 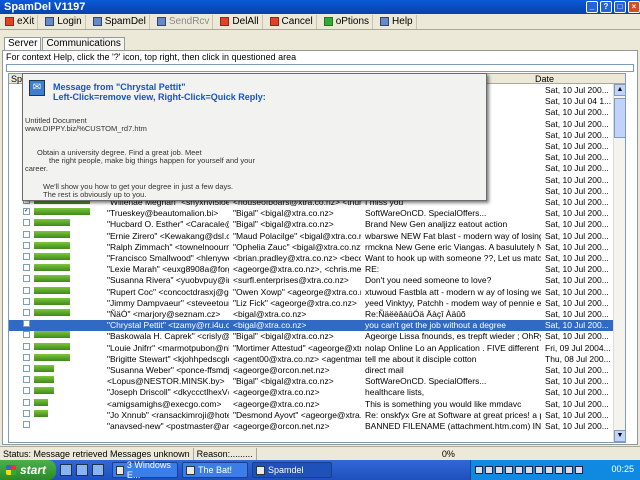 I want to click on options-button: oPtions, so click(x=347, y=21).